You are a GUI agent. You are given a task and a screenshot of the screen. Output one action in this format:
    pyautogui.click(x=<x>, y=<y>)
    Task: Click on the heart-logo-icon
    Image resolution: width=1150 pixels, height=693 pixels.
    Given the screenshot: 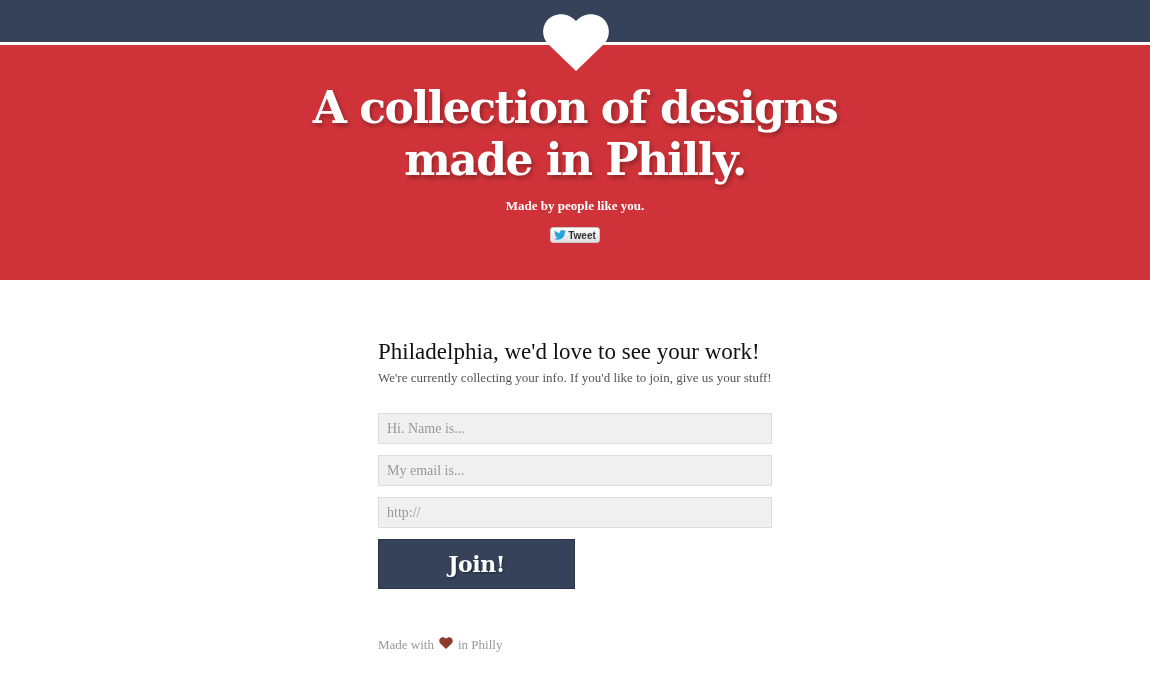 What is the action you would take?
    pyautogui.click(x=576, y=42)
    